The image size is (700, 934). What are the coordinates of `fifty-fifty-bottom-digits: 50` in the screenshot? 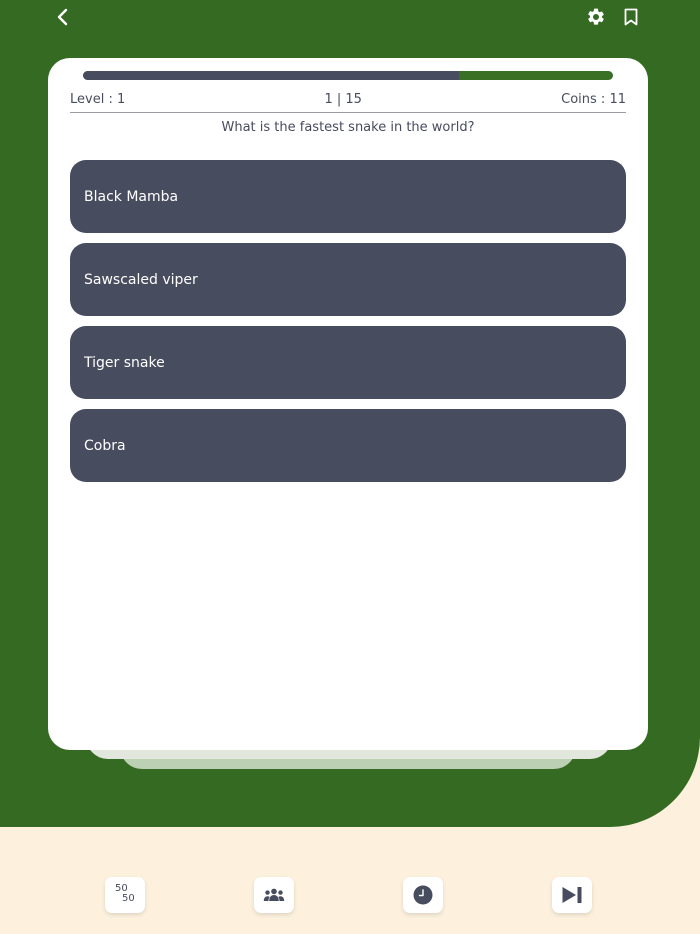 It's located at (128, 898).